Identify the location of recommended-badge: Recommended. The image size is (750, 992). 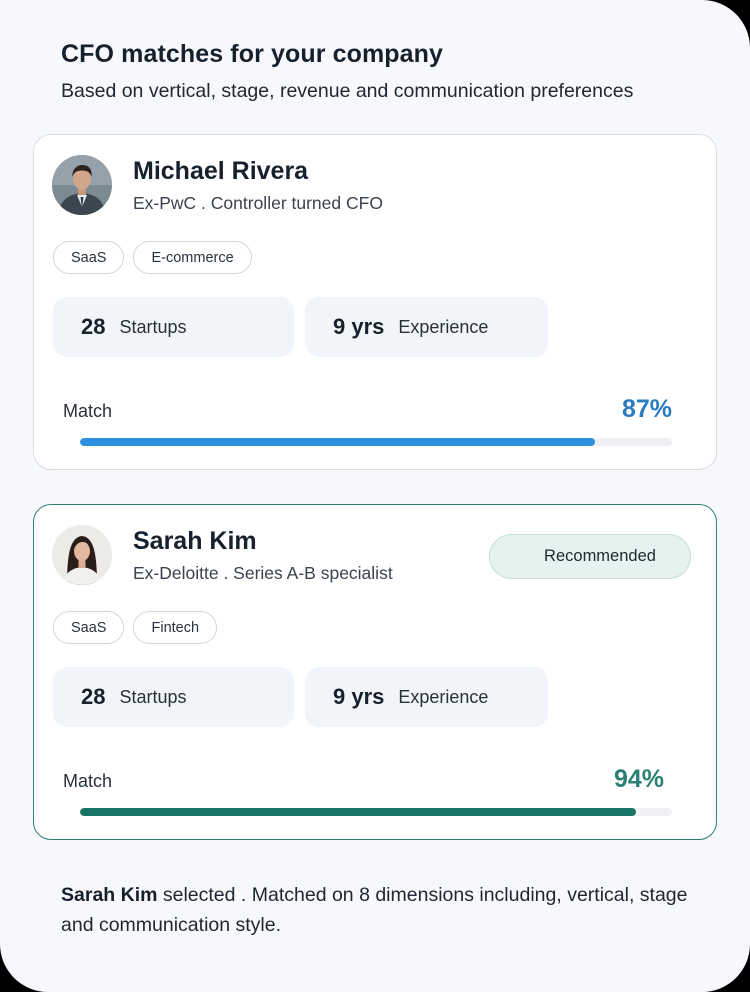
(590, 556).